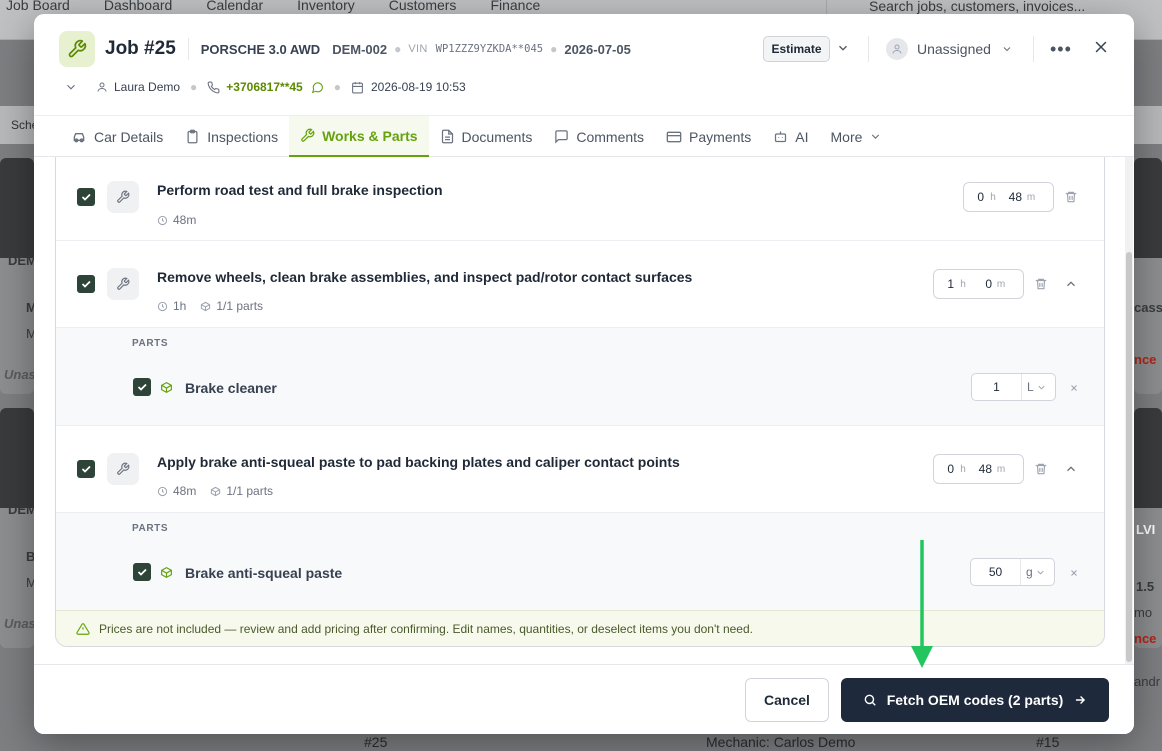  What do you see at coordinates (562, 137) in the screenshot?
I see `comment-icon` at bounding box center [562, 137].